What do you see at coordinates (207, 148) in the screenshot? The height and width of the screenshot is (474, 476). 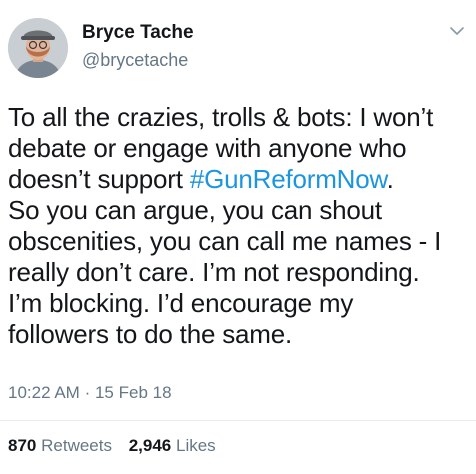 I see `tweet-line: debate or engage with anyone who` at bounding box center [207, 148].